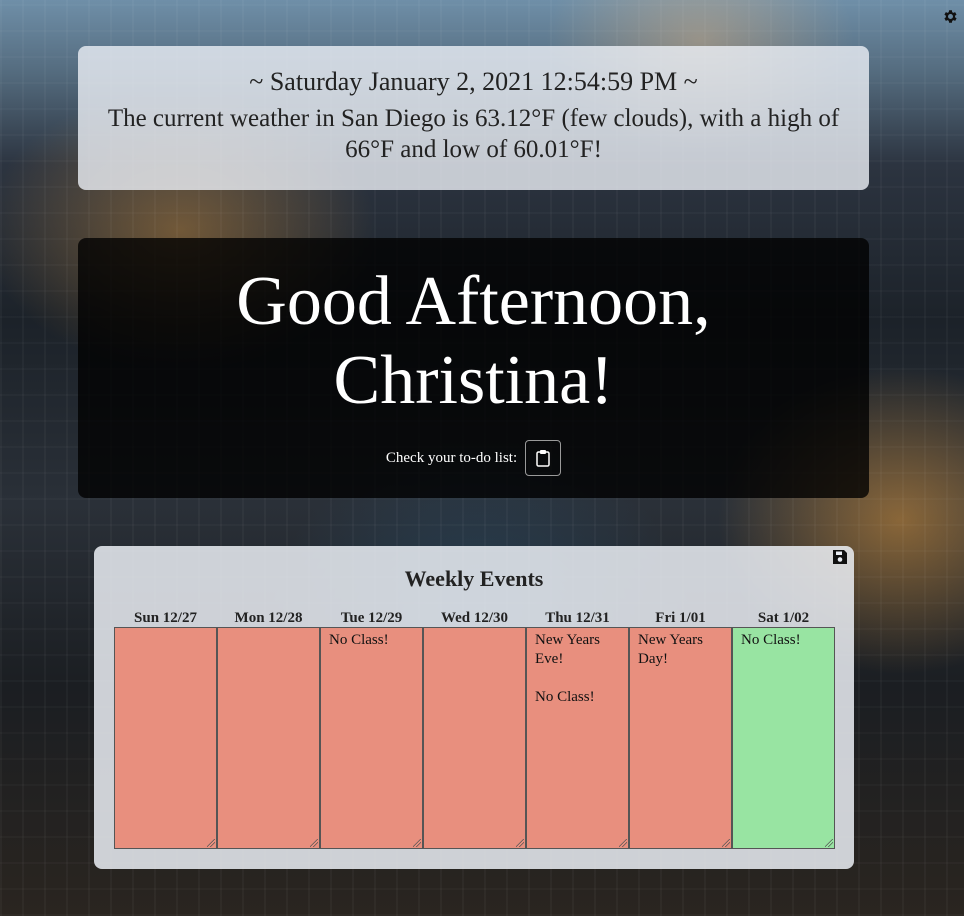  Describe the element at coordinates (672, 649) in the screenshot. I see `day-notes-text: New Years Day!` at that location.